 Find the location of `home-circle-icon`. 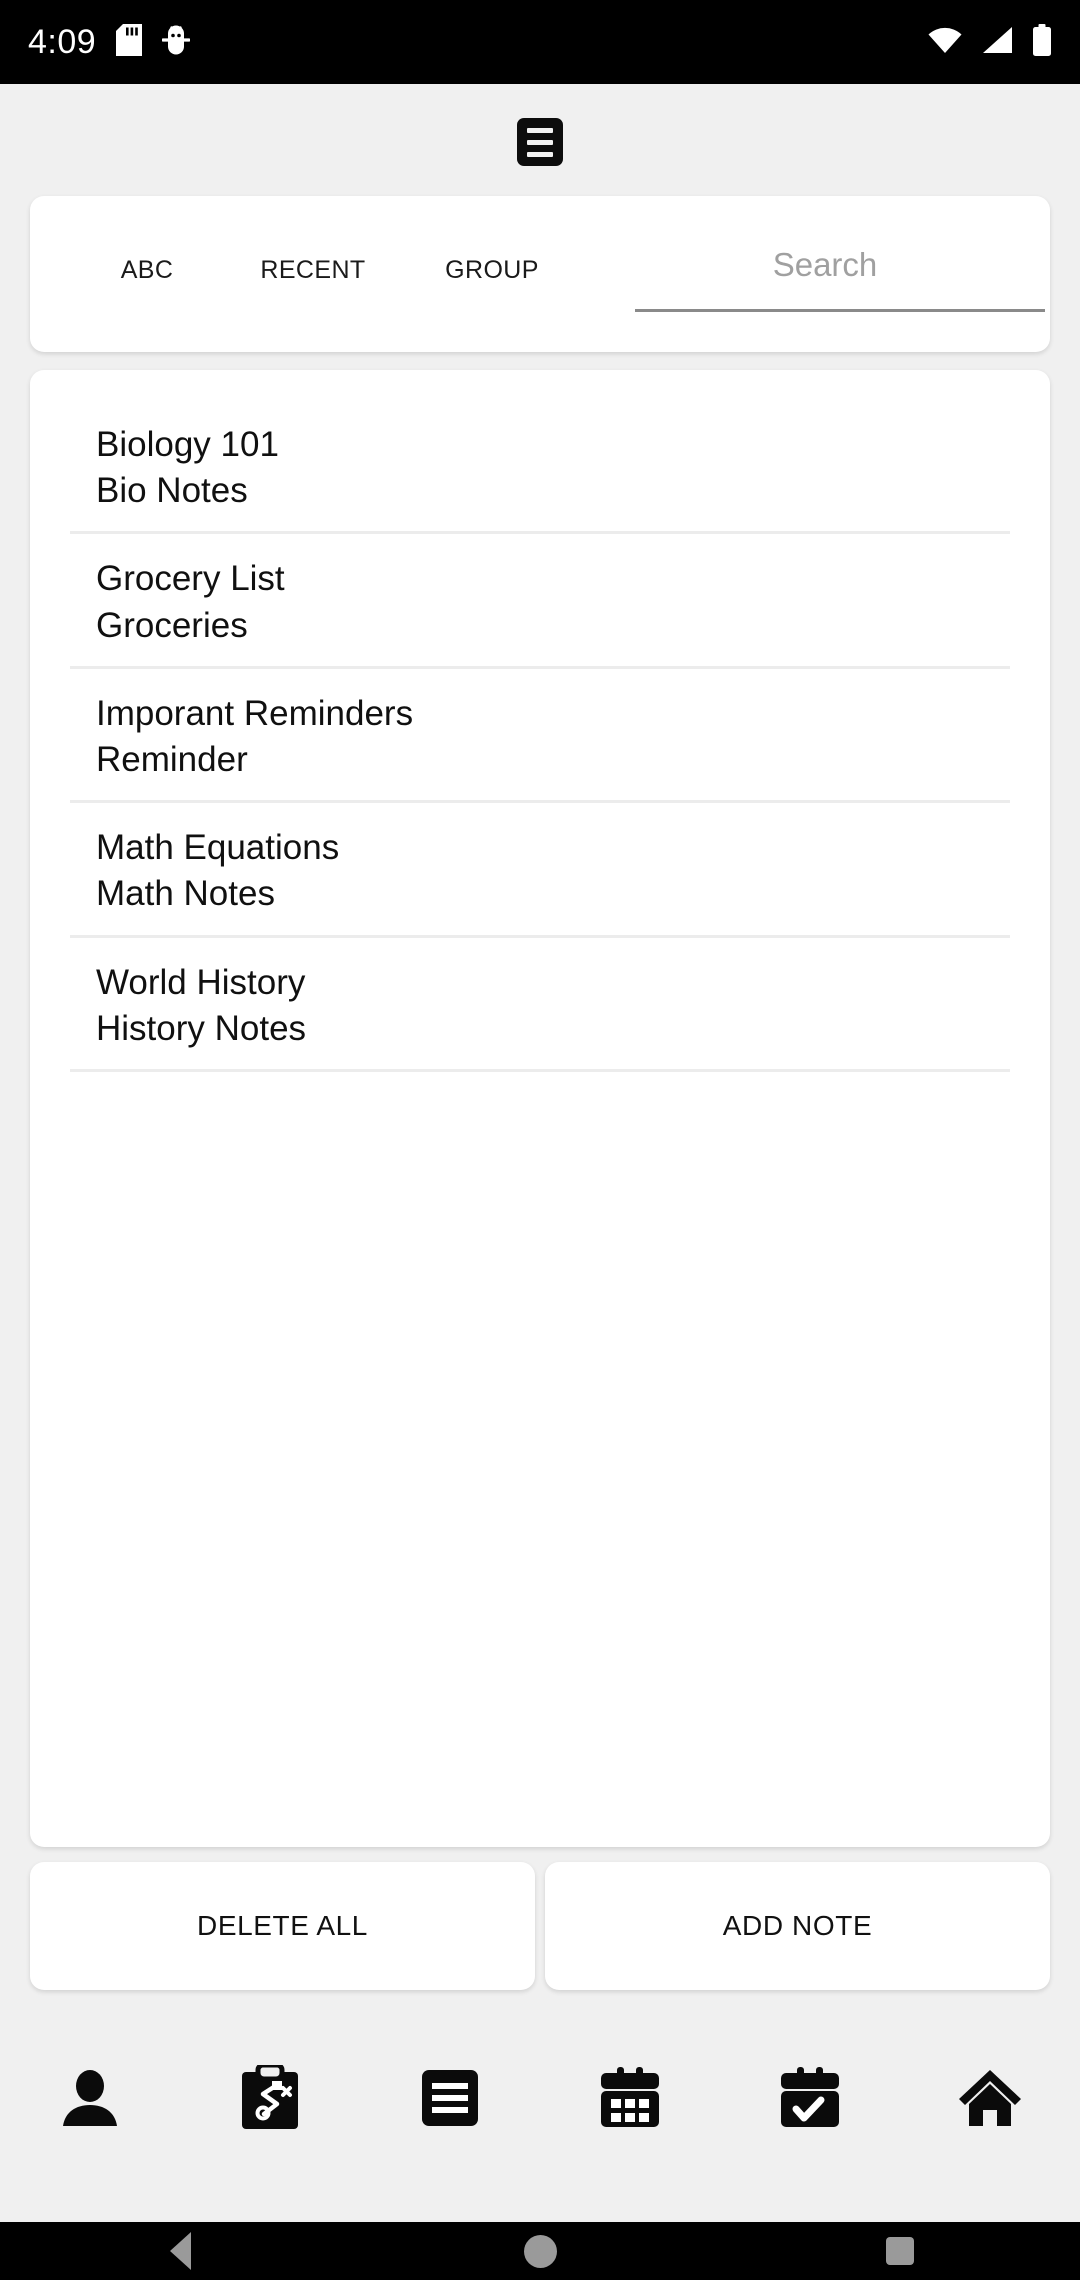

home-circle-icon is located at coordinates (540, 2251).